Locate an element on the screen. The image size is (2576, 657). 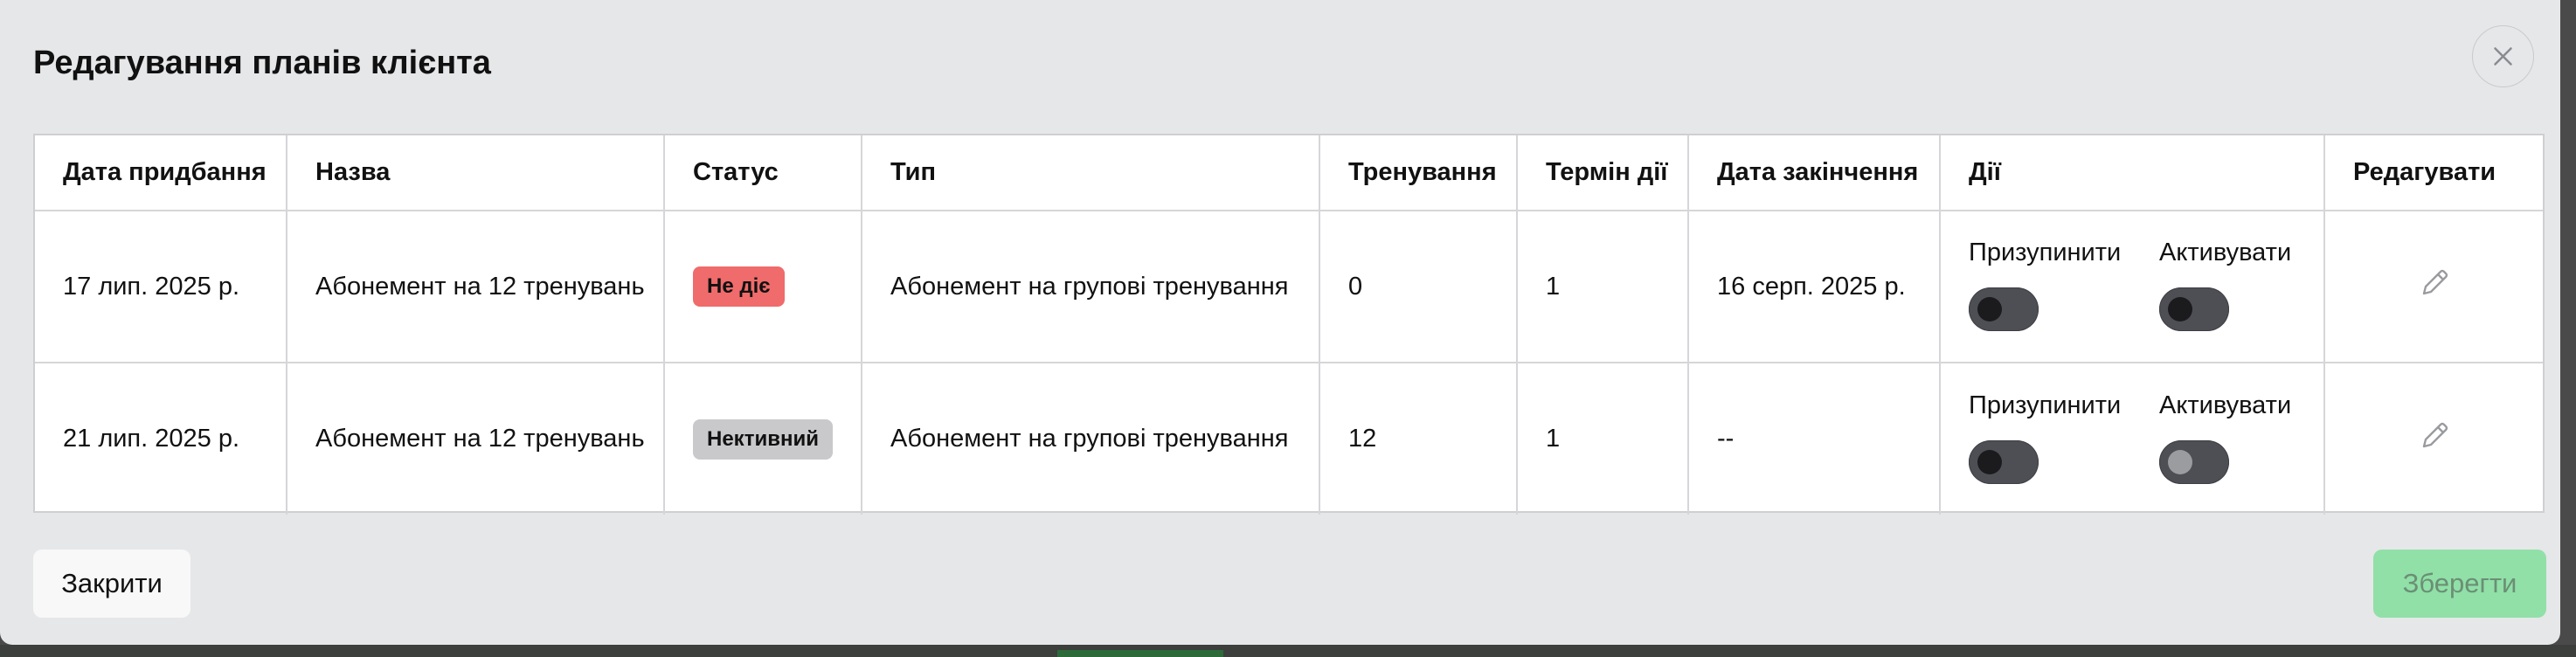
cell-end-date: 16 серп. 2025 р. is located at coordinates (1814, 286).